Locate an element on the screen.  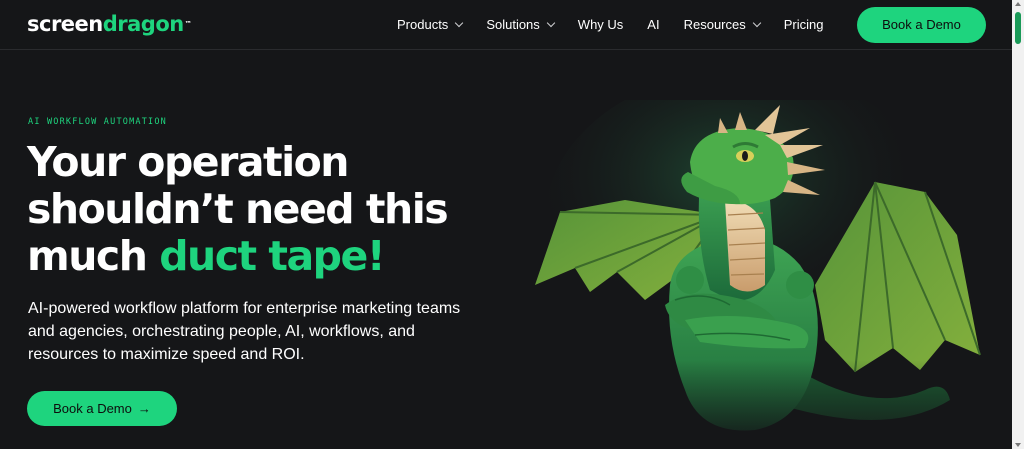
nav-item-label: AI is located at coordinates (653, 24).